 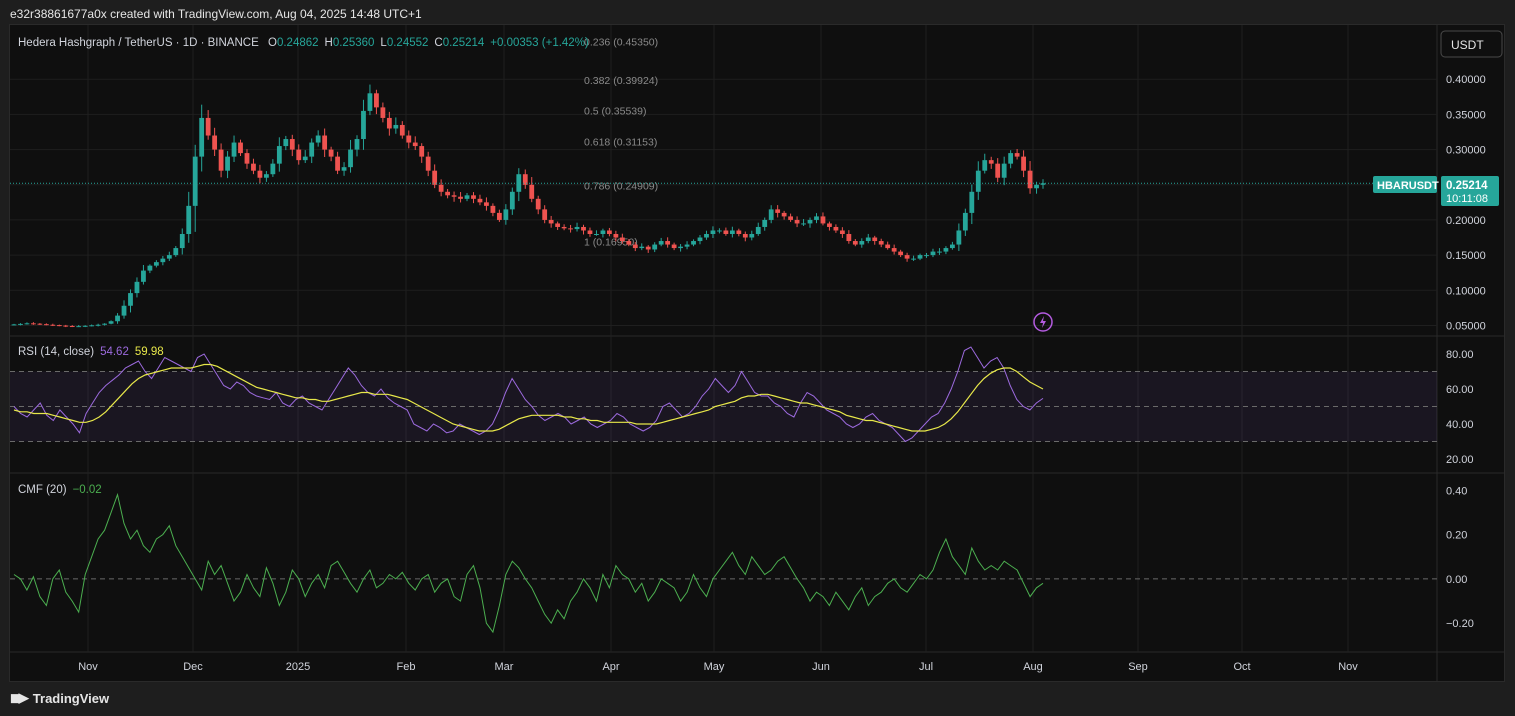 What do you see at coordinates (88, 667) in the screenshot?
I see `x-tick-label: Nov` at bounding box center [88, 667].